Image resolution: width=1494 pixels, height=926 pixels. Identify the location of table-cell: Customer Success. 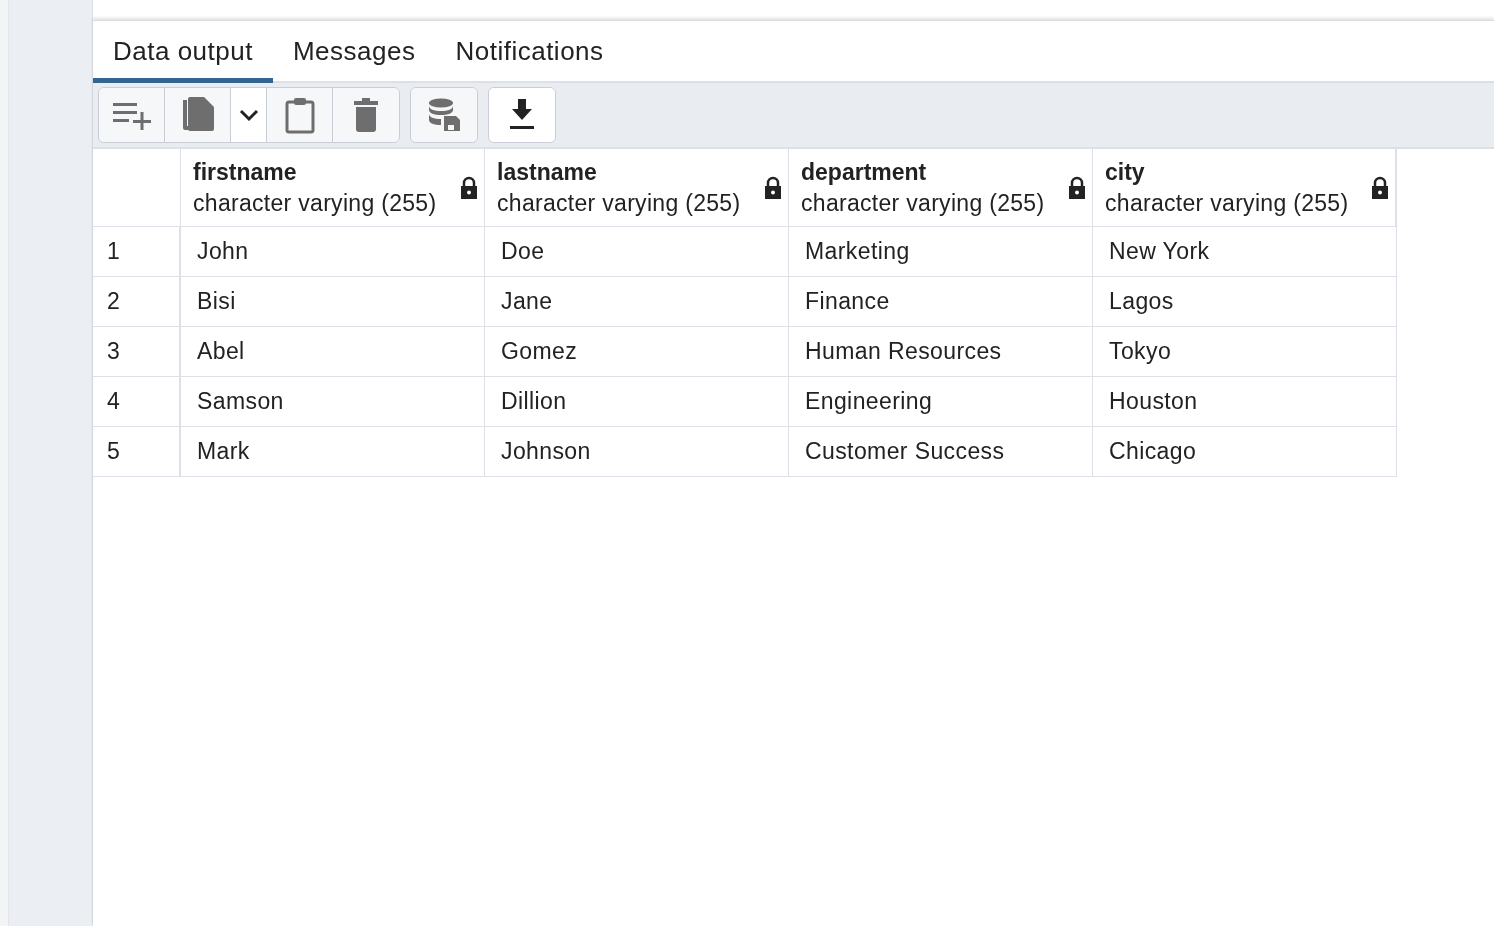
(941, 452).